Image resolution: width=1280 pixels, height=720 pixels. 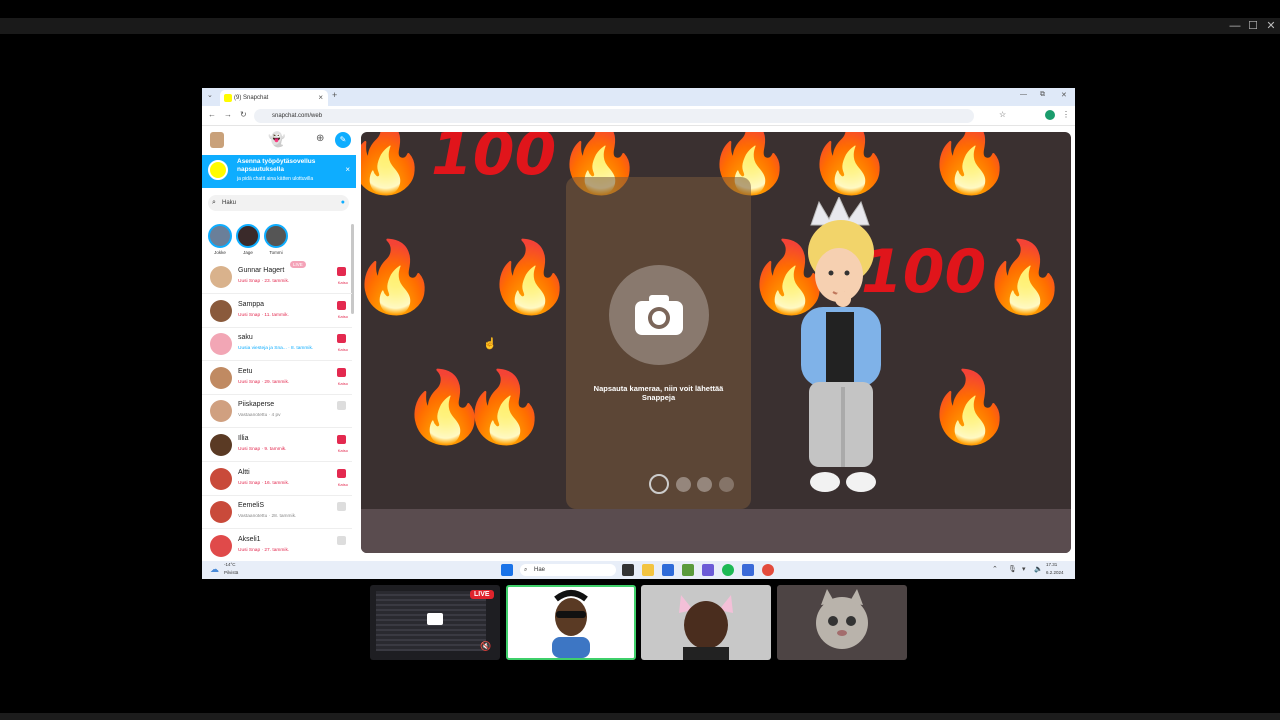 I want to click on my-bitmoji-avatar, so click(x=217, y=140).